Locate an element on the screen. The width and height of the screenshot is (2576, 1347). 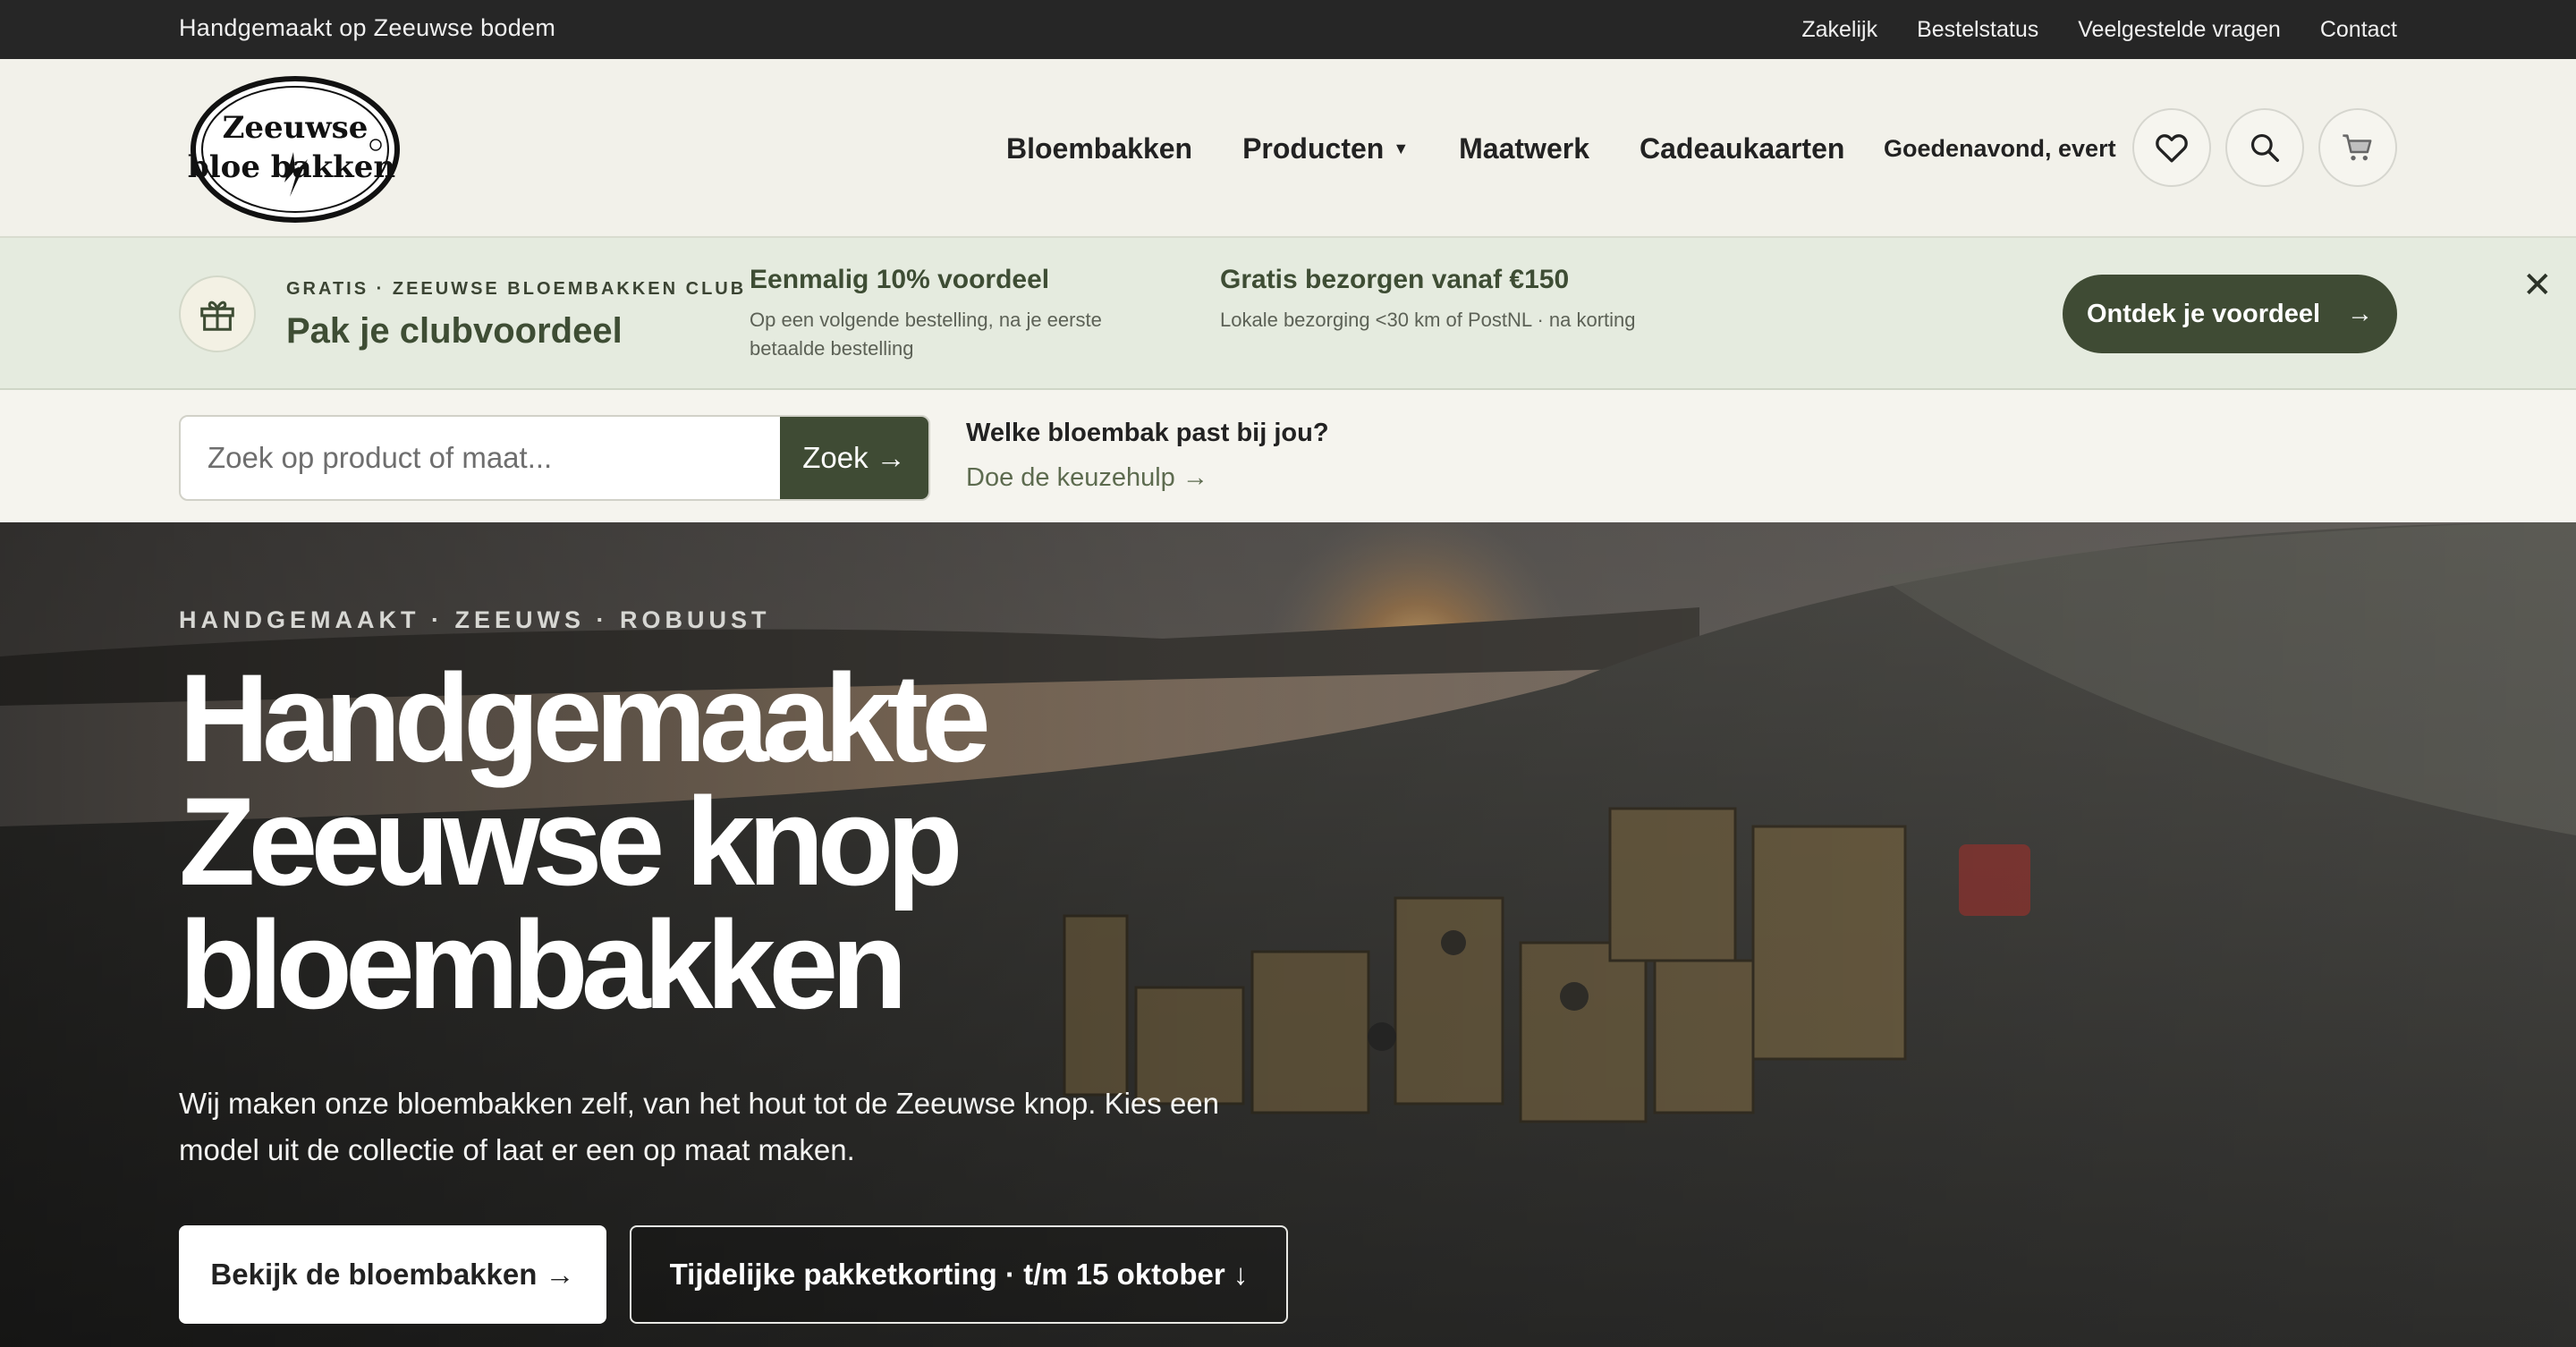
nav-bloembakken-label: Bloembakken is located at coordinates (1099, 148).